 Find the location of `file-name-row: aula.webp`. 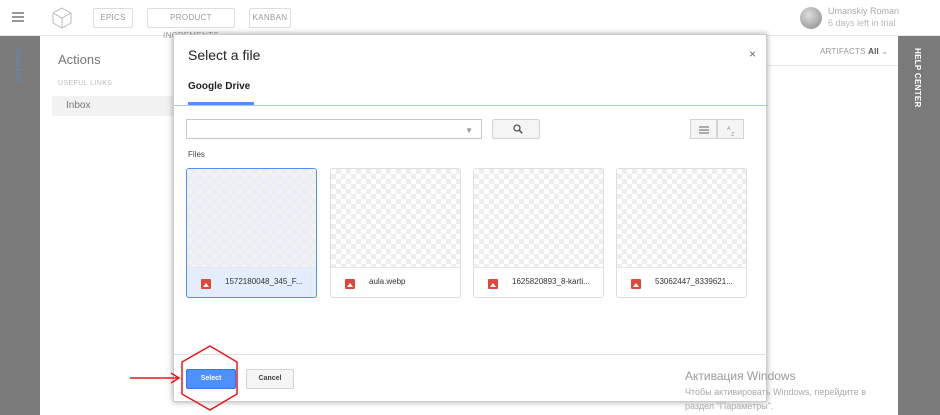

file-name-row: aula.webp is located at coordinates (395, 282).